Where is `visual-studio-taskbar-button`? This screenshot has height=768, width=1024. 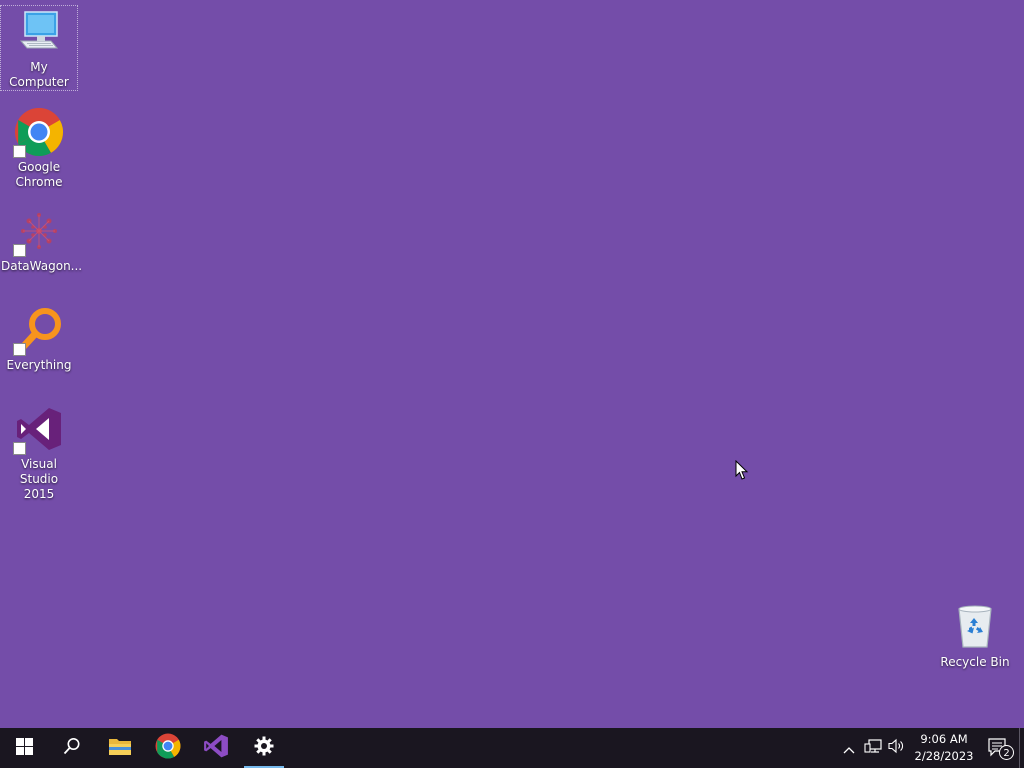
visual-studio-taskbar-button is located at coordinates (216, 748).